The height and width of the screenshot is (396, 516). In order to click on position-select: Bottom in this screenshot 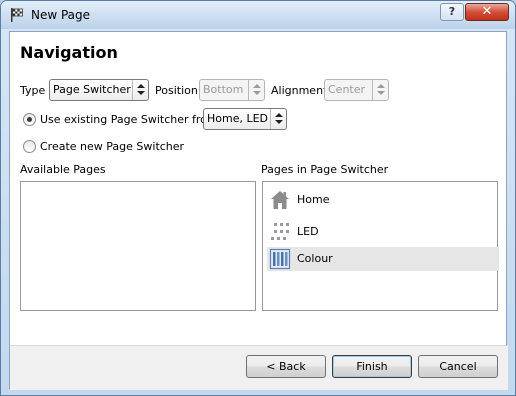, I will do `click(232, 90)`.